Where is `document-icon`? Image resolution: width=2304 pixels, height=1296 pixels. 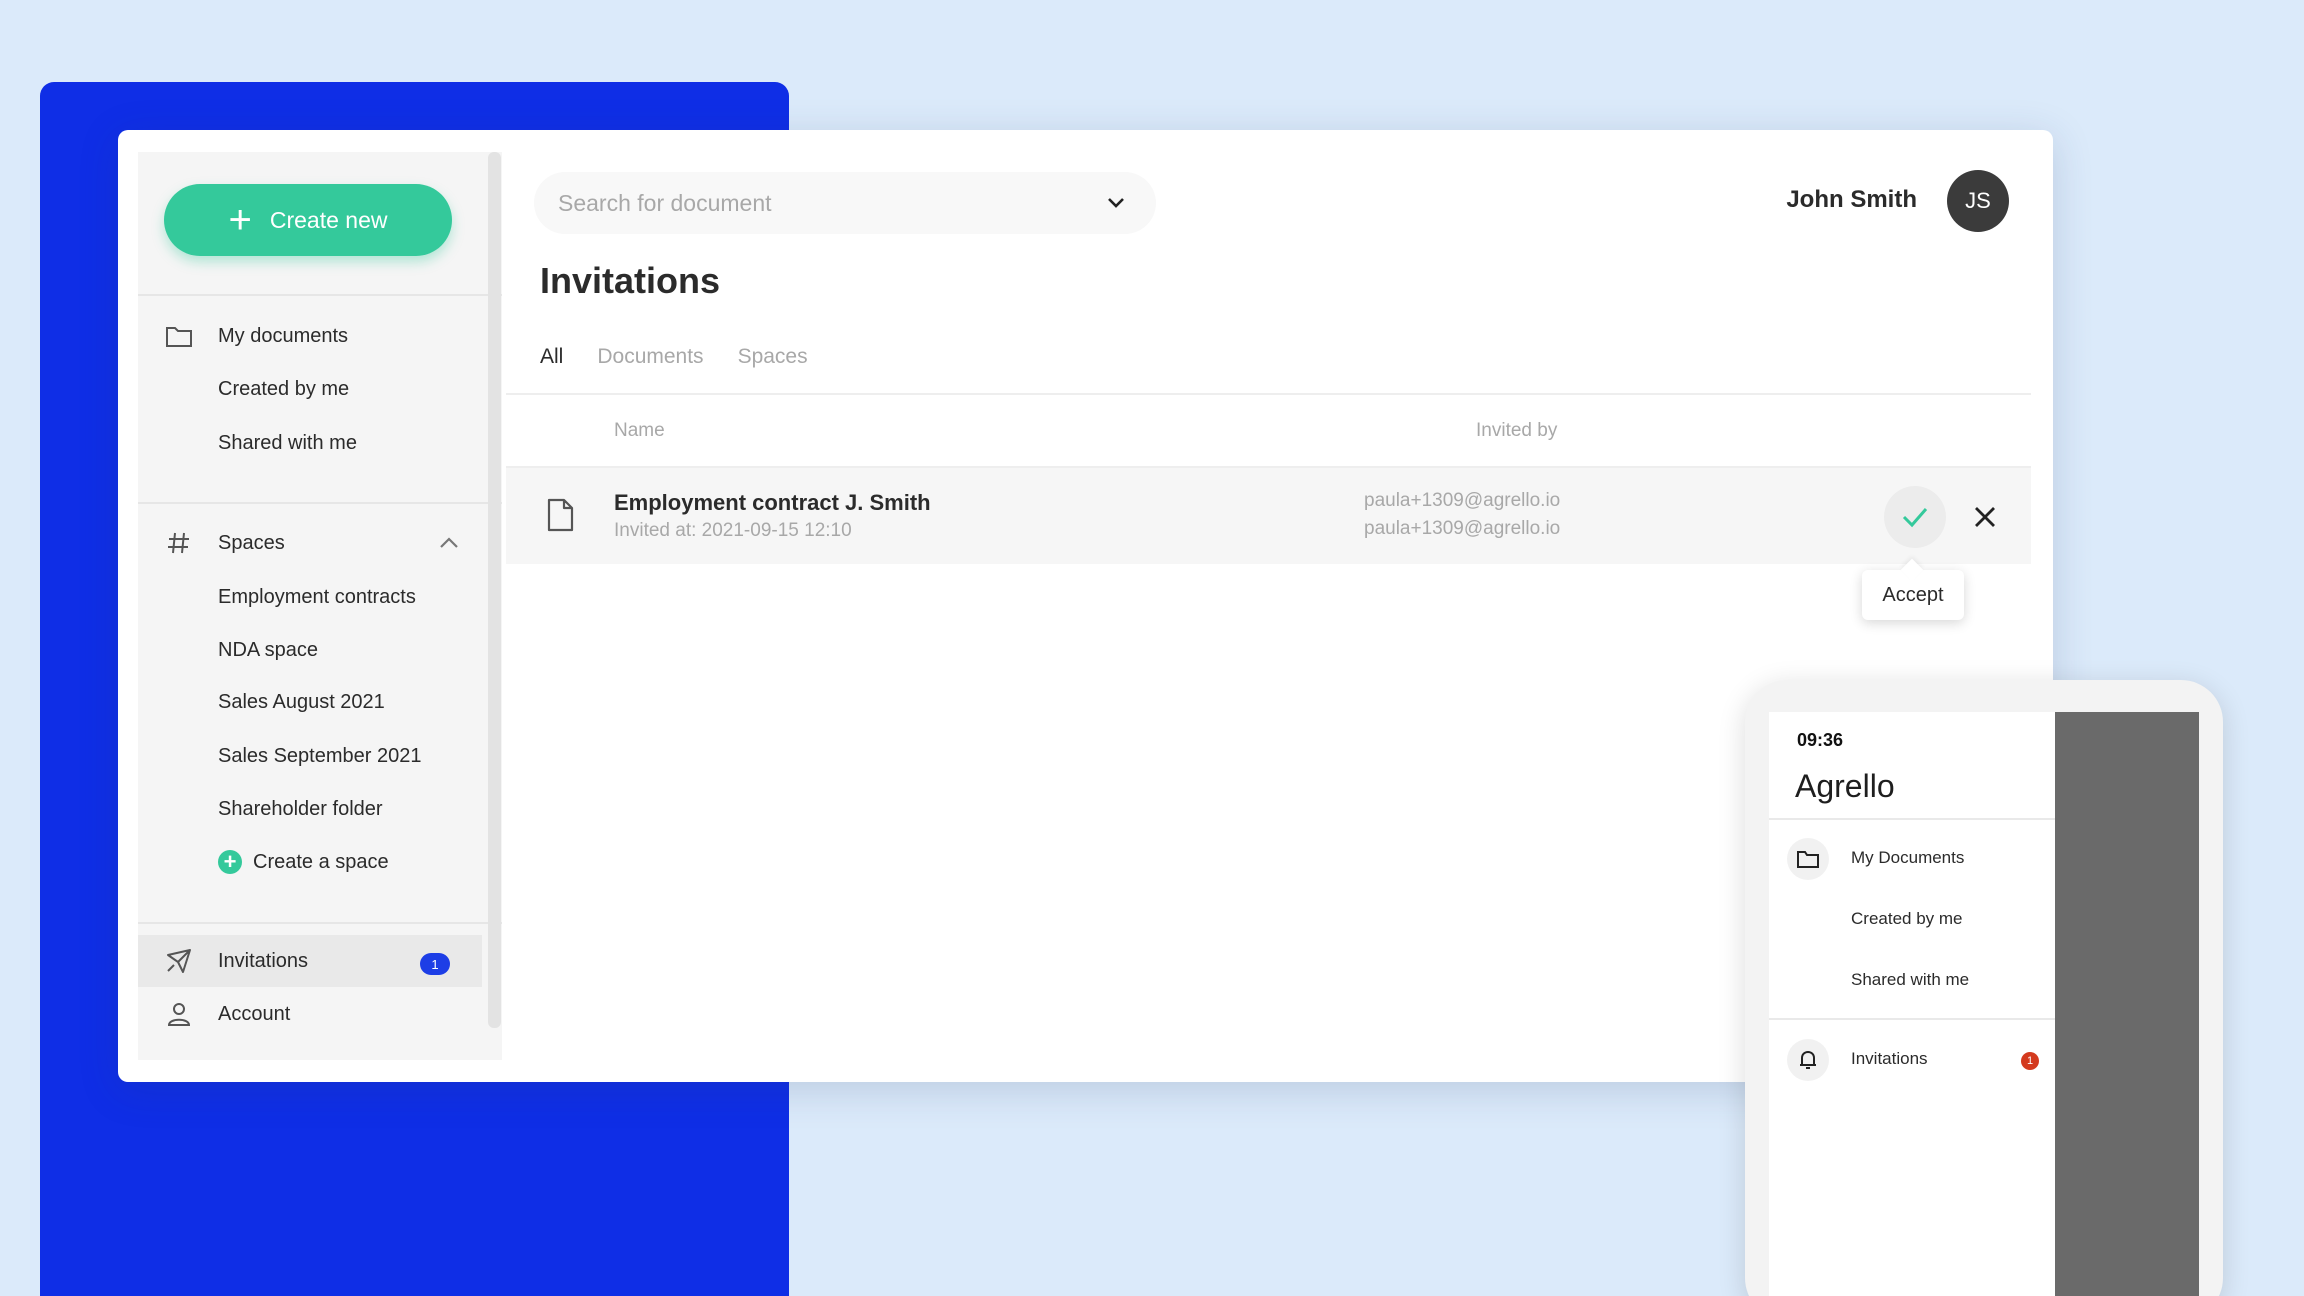 document-icon is located at coordinates (560, 515).